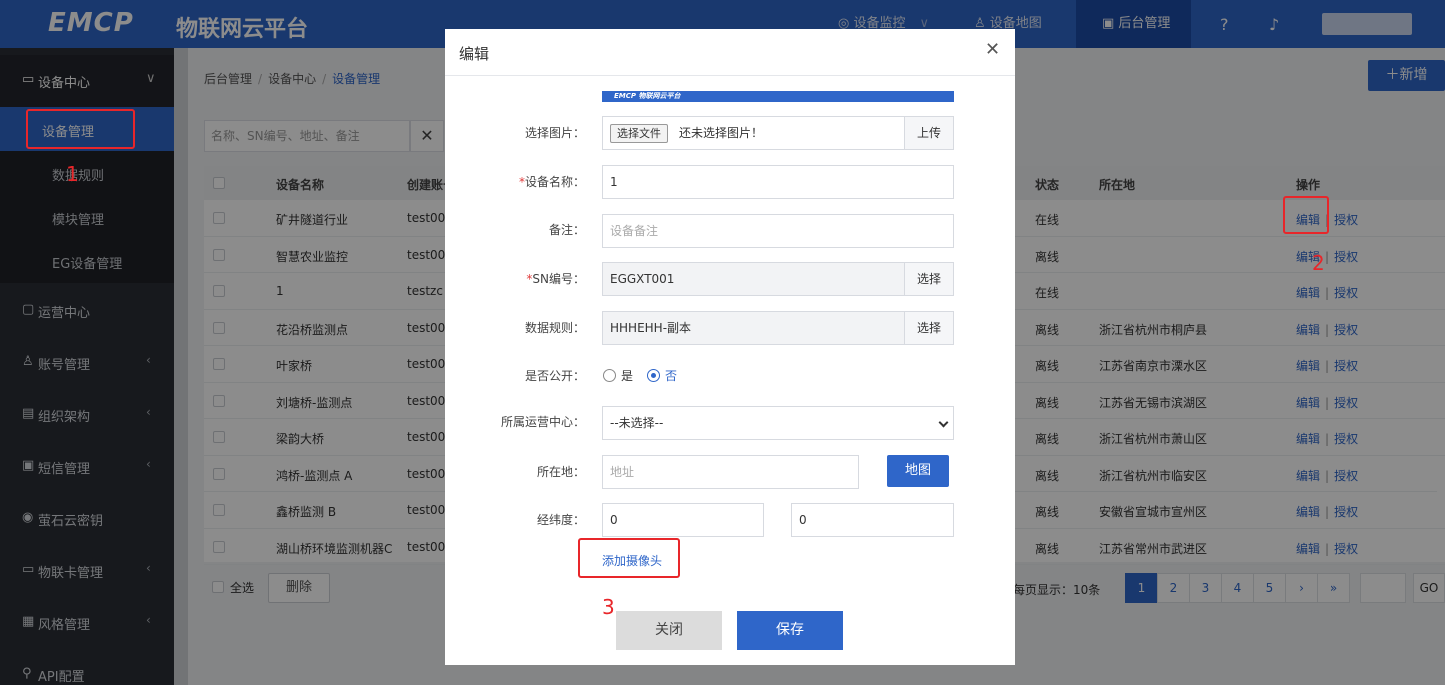 This screenshot has width=1445, height=685. I want to click on radio-label: 否, so click(671, 376).